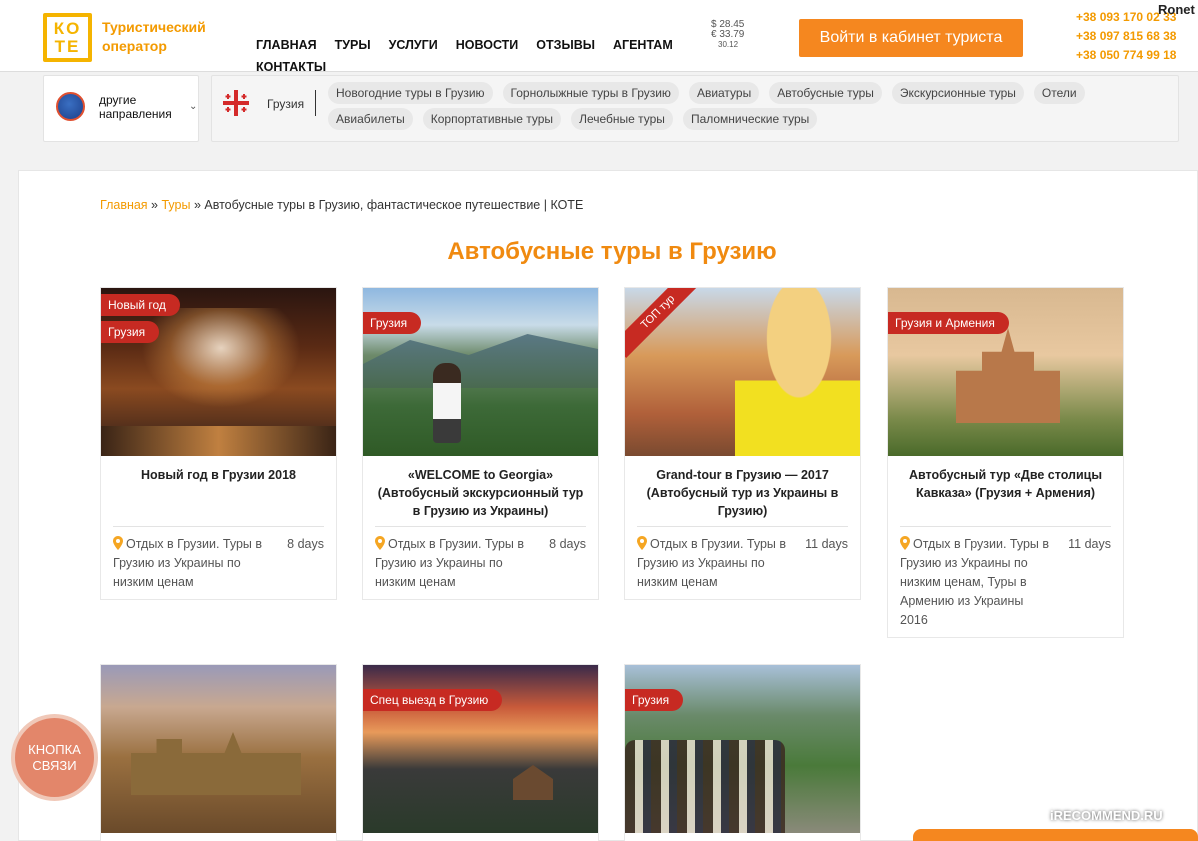  Describe the element at coordinates (724, 93) in the screenshot. I see `chip-avia-tours: Авиатуры` at that location.